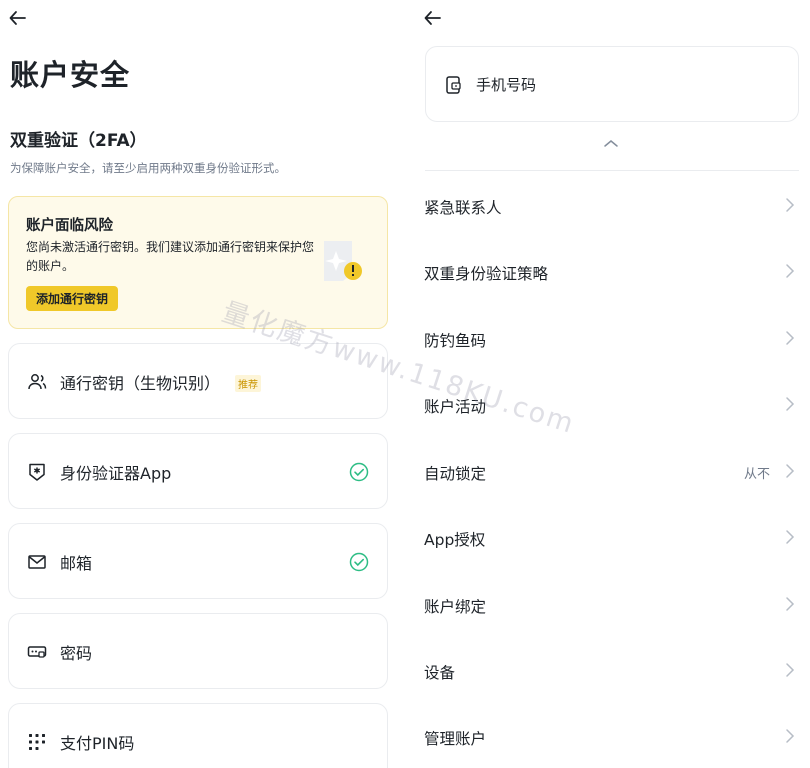 Image resolution: width=810 pixels, height=768 pixels. What do you see at coordinates (343, 261) in the screenshot?
I see `passkey-warning-icon` at bounding box center [343, 261].